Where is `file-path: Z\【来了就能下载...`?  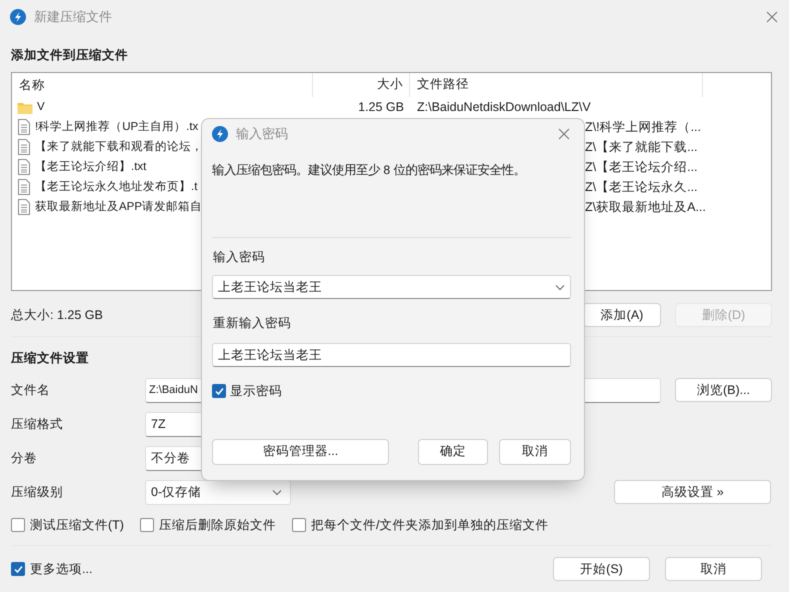 file-path: Z\【来了就能下载... is located at coordinates (641, 147).